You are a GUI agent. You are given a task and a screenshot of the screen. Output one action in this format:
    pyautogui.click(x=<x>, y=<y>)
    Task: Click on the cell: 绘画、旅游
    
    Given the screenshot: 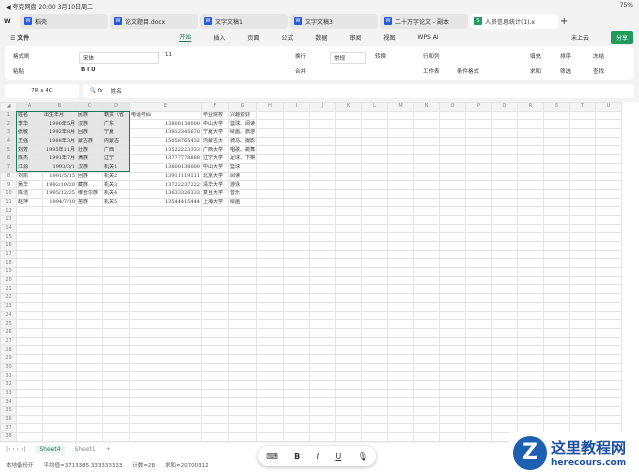 What is the action you would take?
    pyautogui.click(x=242, y=133)
    